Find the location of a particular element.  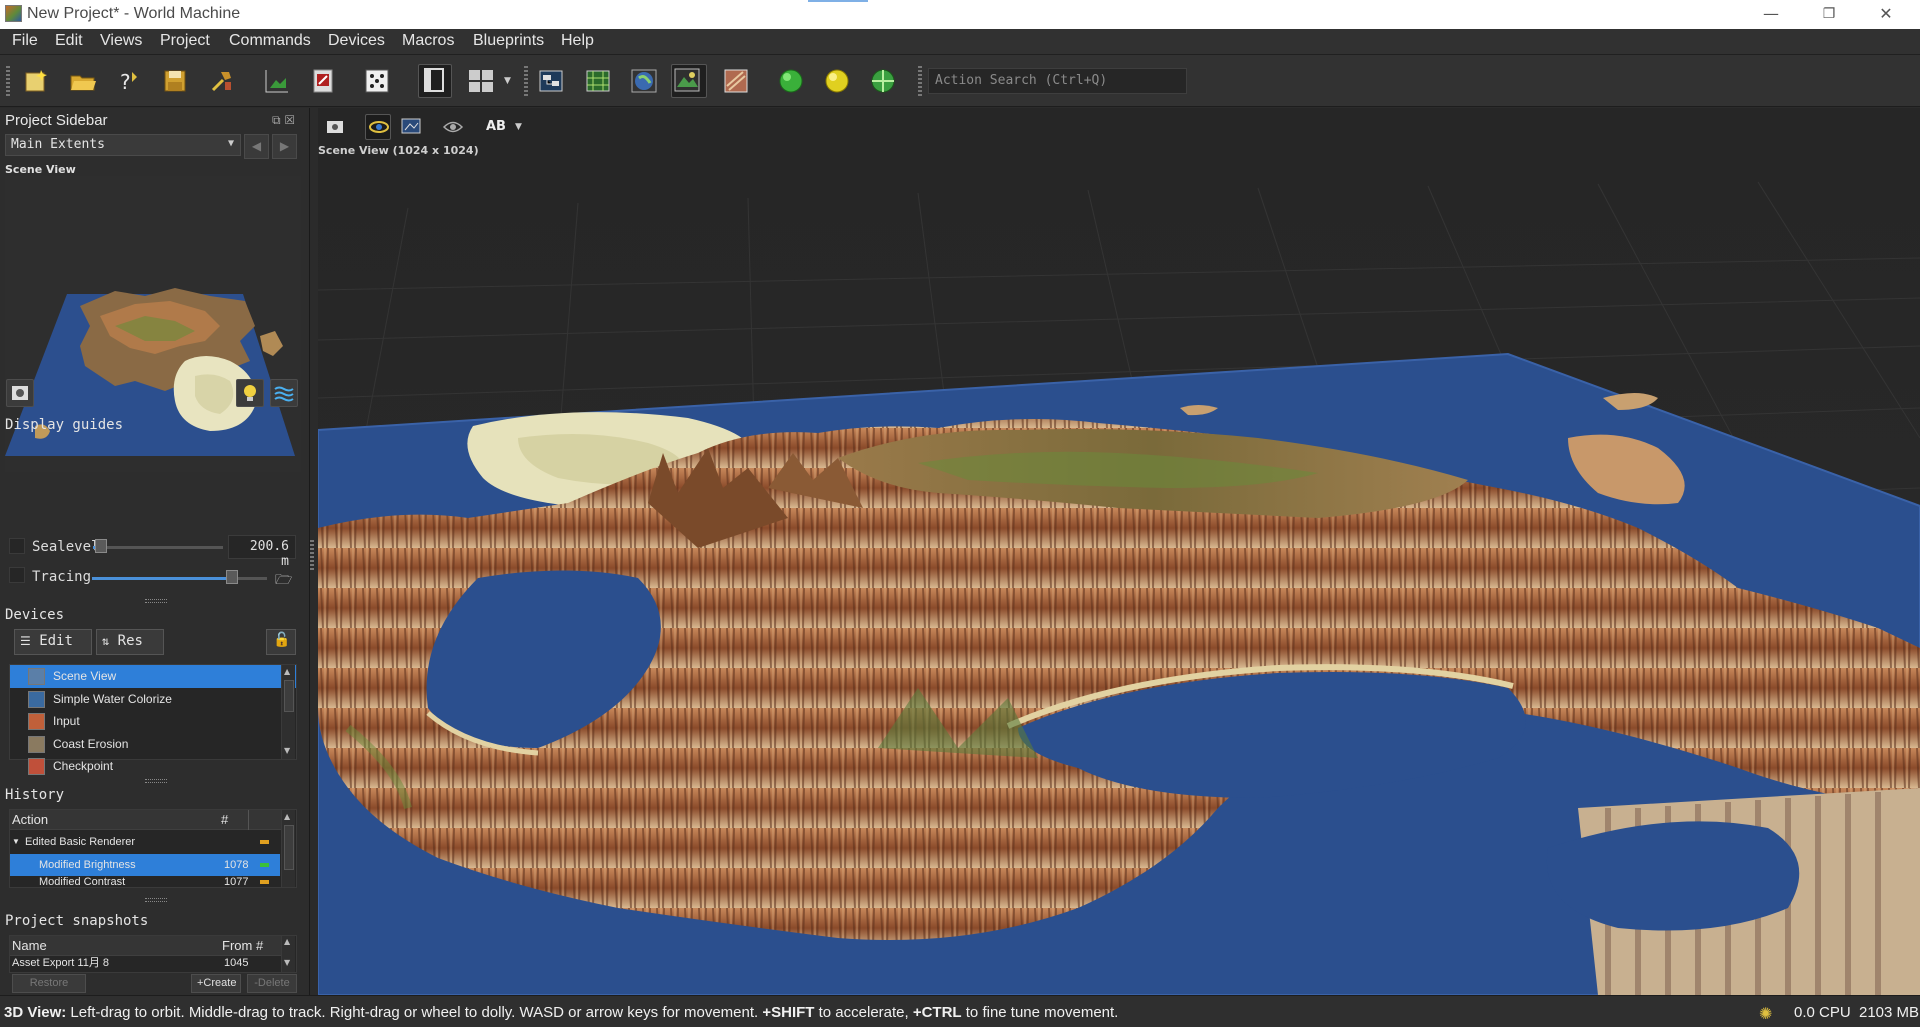

resolution-button: ⇅ Res is located at coordinates (130, 642).